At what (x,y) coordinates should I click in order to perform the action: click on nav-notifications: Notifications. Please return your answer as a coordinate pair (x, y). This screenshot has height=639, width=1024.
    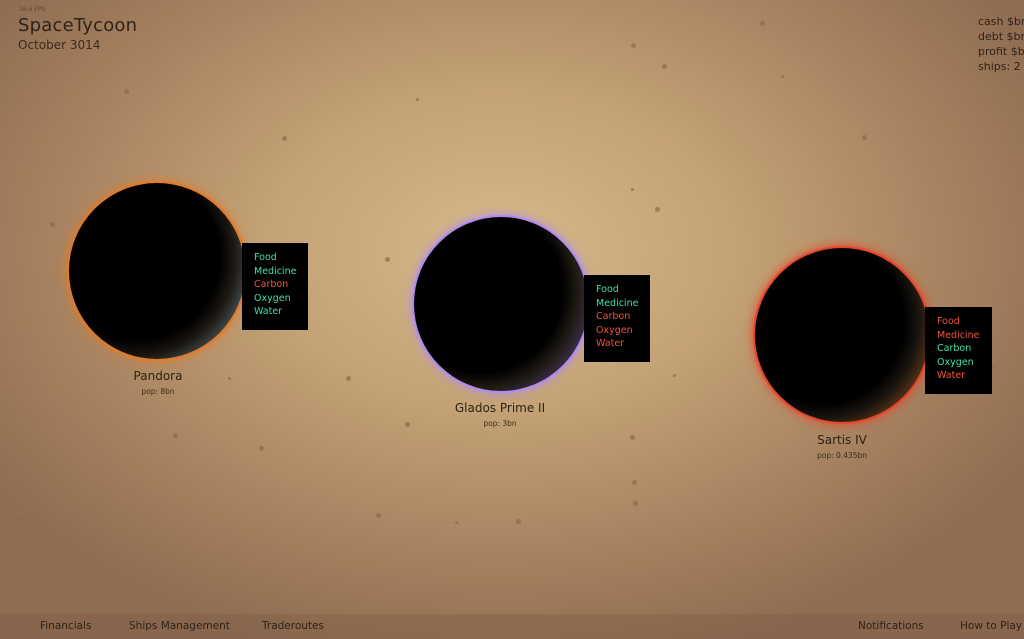
    Looking at the image, I should click on (891, 626).